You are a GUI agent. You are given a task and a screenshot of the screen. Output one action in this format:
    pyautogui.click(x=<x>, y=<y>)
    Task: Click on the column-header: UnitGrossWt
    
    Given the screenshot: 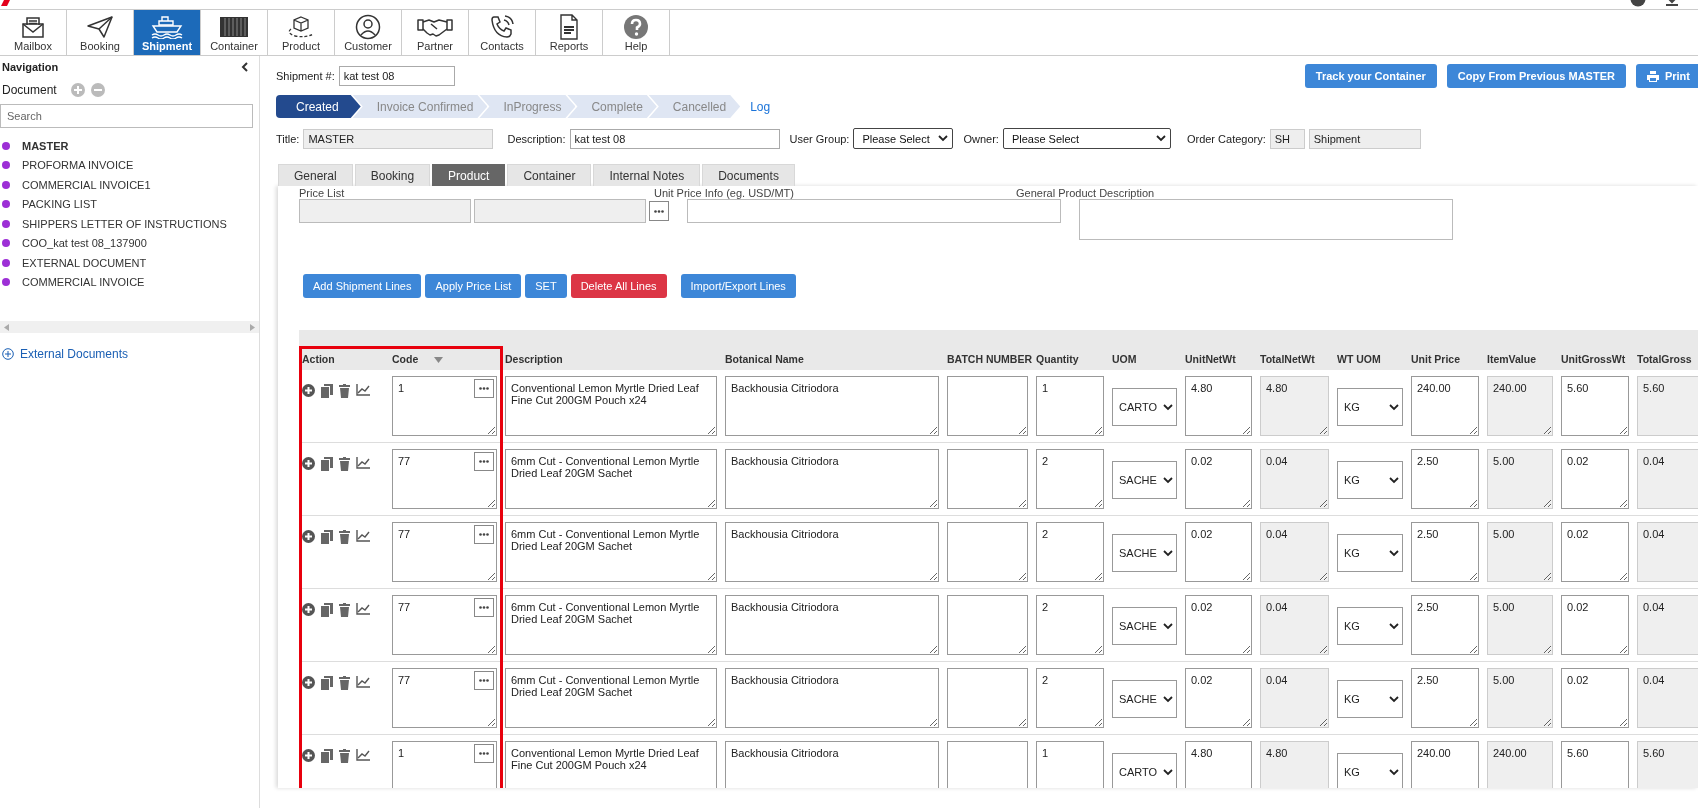 What is the action you would take?
    pyautogui.click(x=1593, y=359)
    